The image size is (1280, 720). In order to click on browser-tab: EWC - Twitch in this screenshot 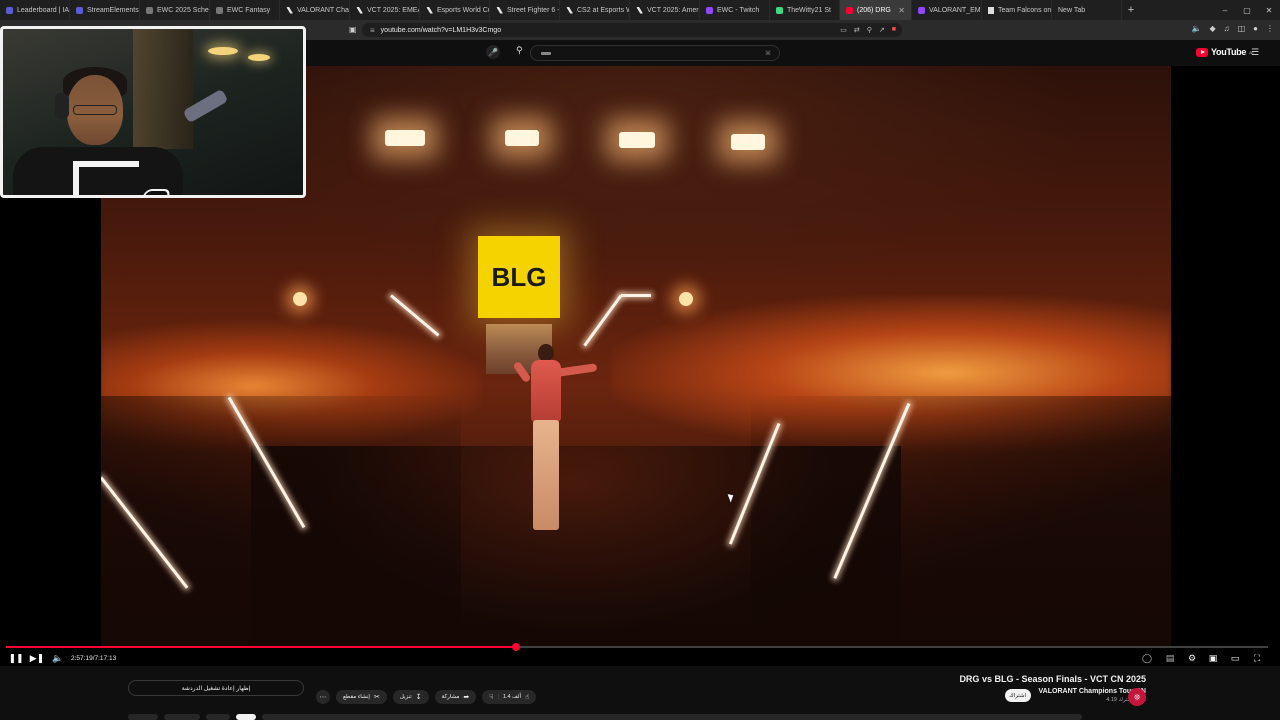, I will do `click(735, 10)`.